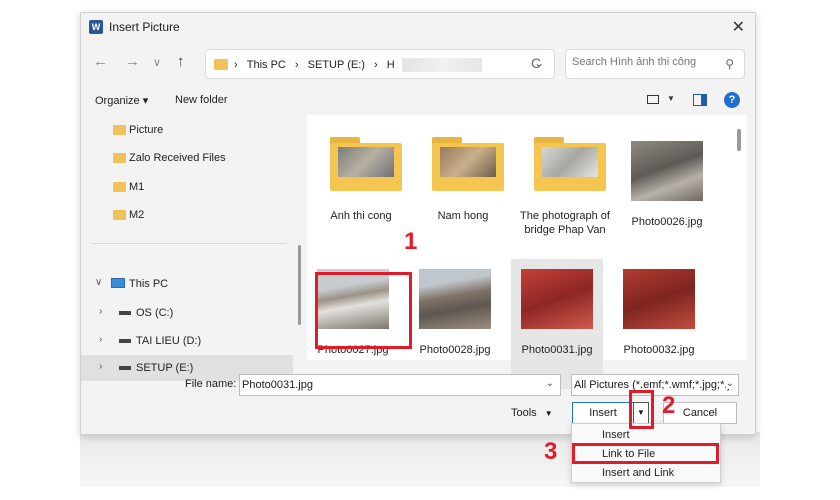 The image size is (840, 500). I want to click on insert-button: Insert, so click(603, 413).